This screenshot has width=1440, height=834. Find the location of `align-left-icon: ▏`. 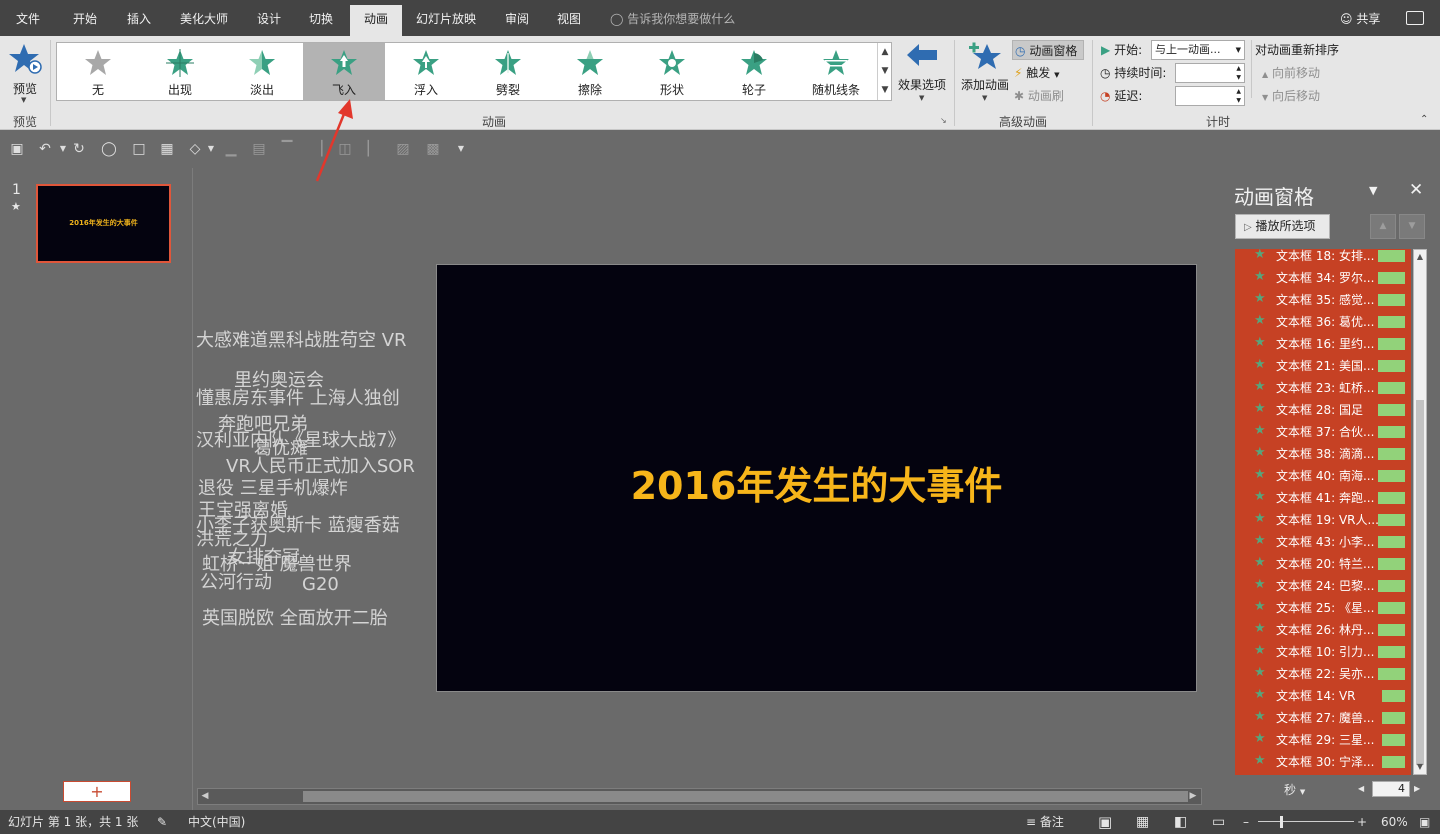

align-left-icon: ▏ is located at coordinates (373, 149).